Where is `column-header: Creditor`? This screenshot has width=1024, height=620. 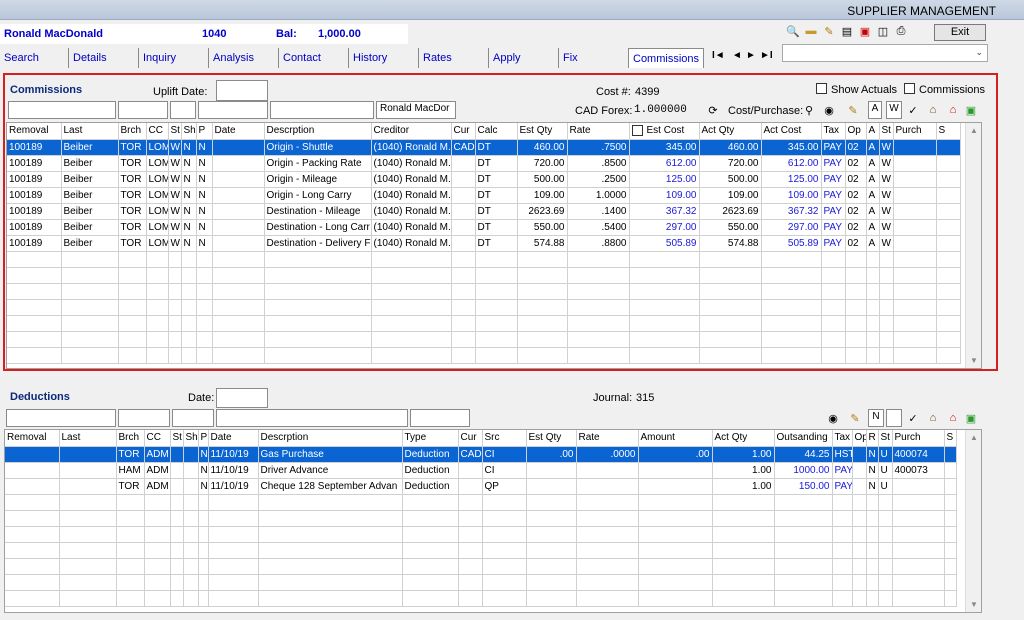
column-header: Creditor is located at coordinates (411, 131).